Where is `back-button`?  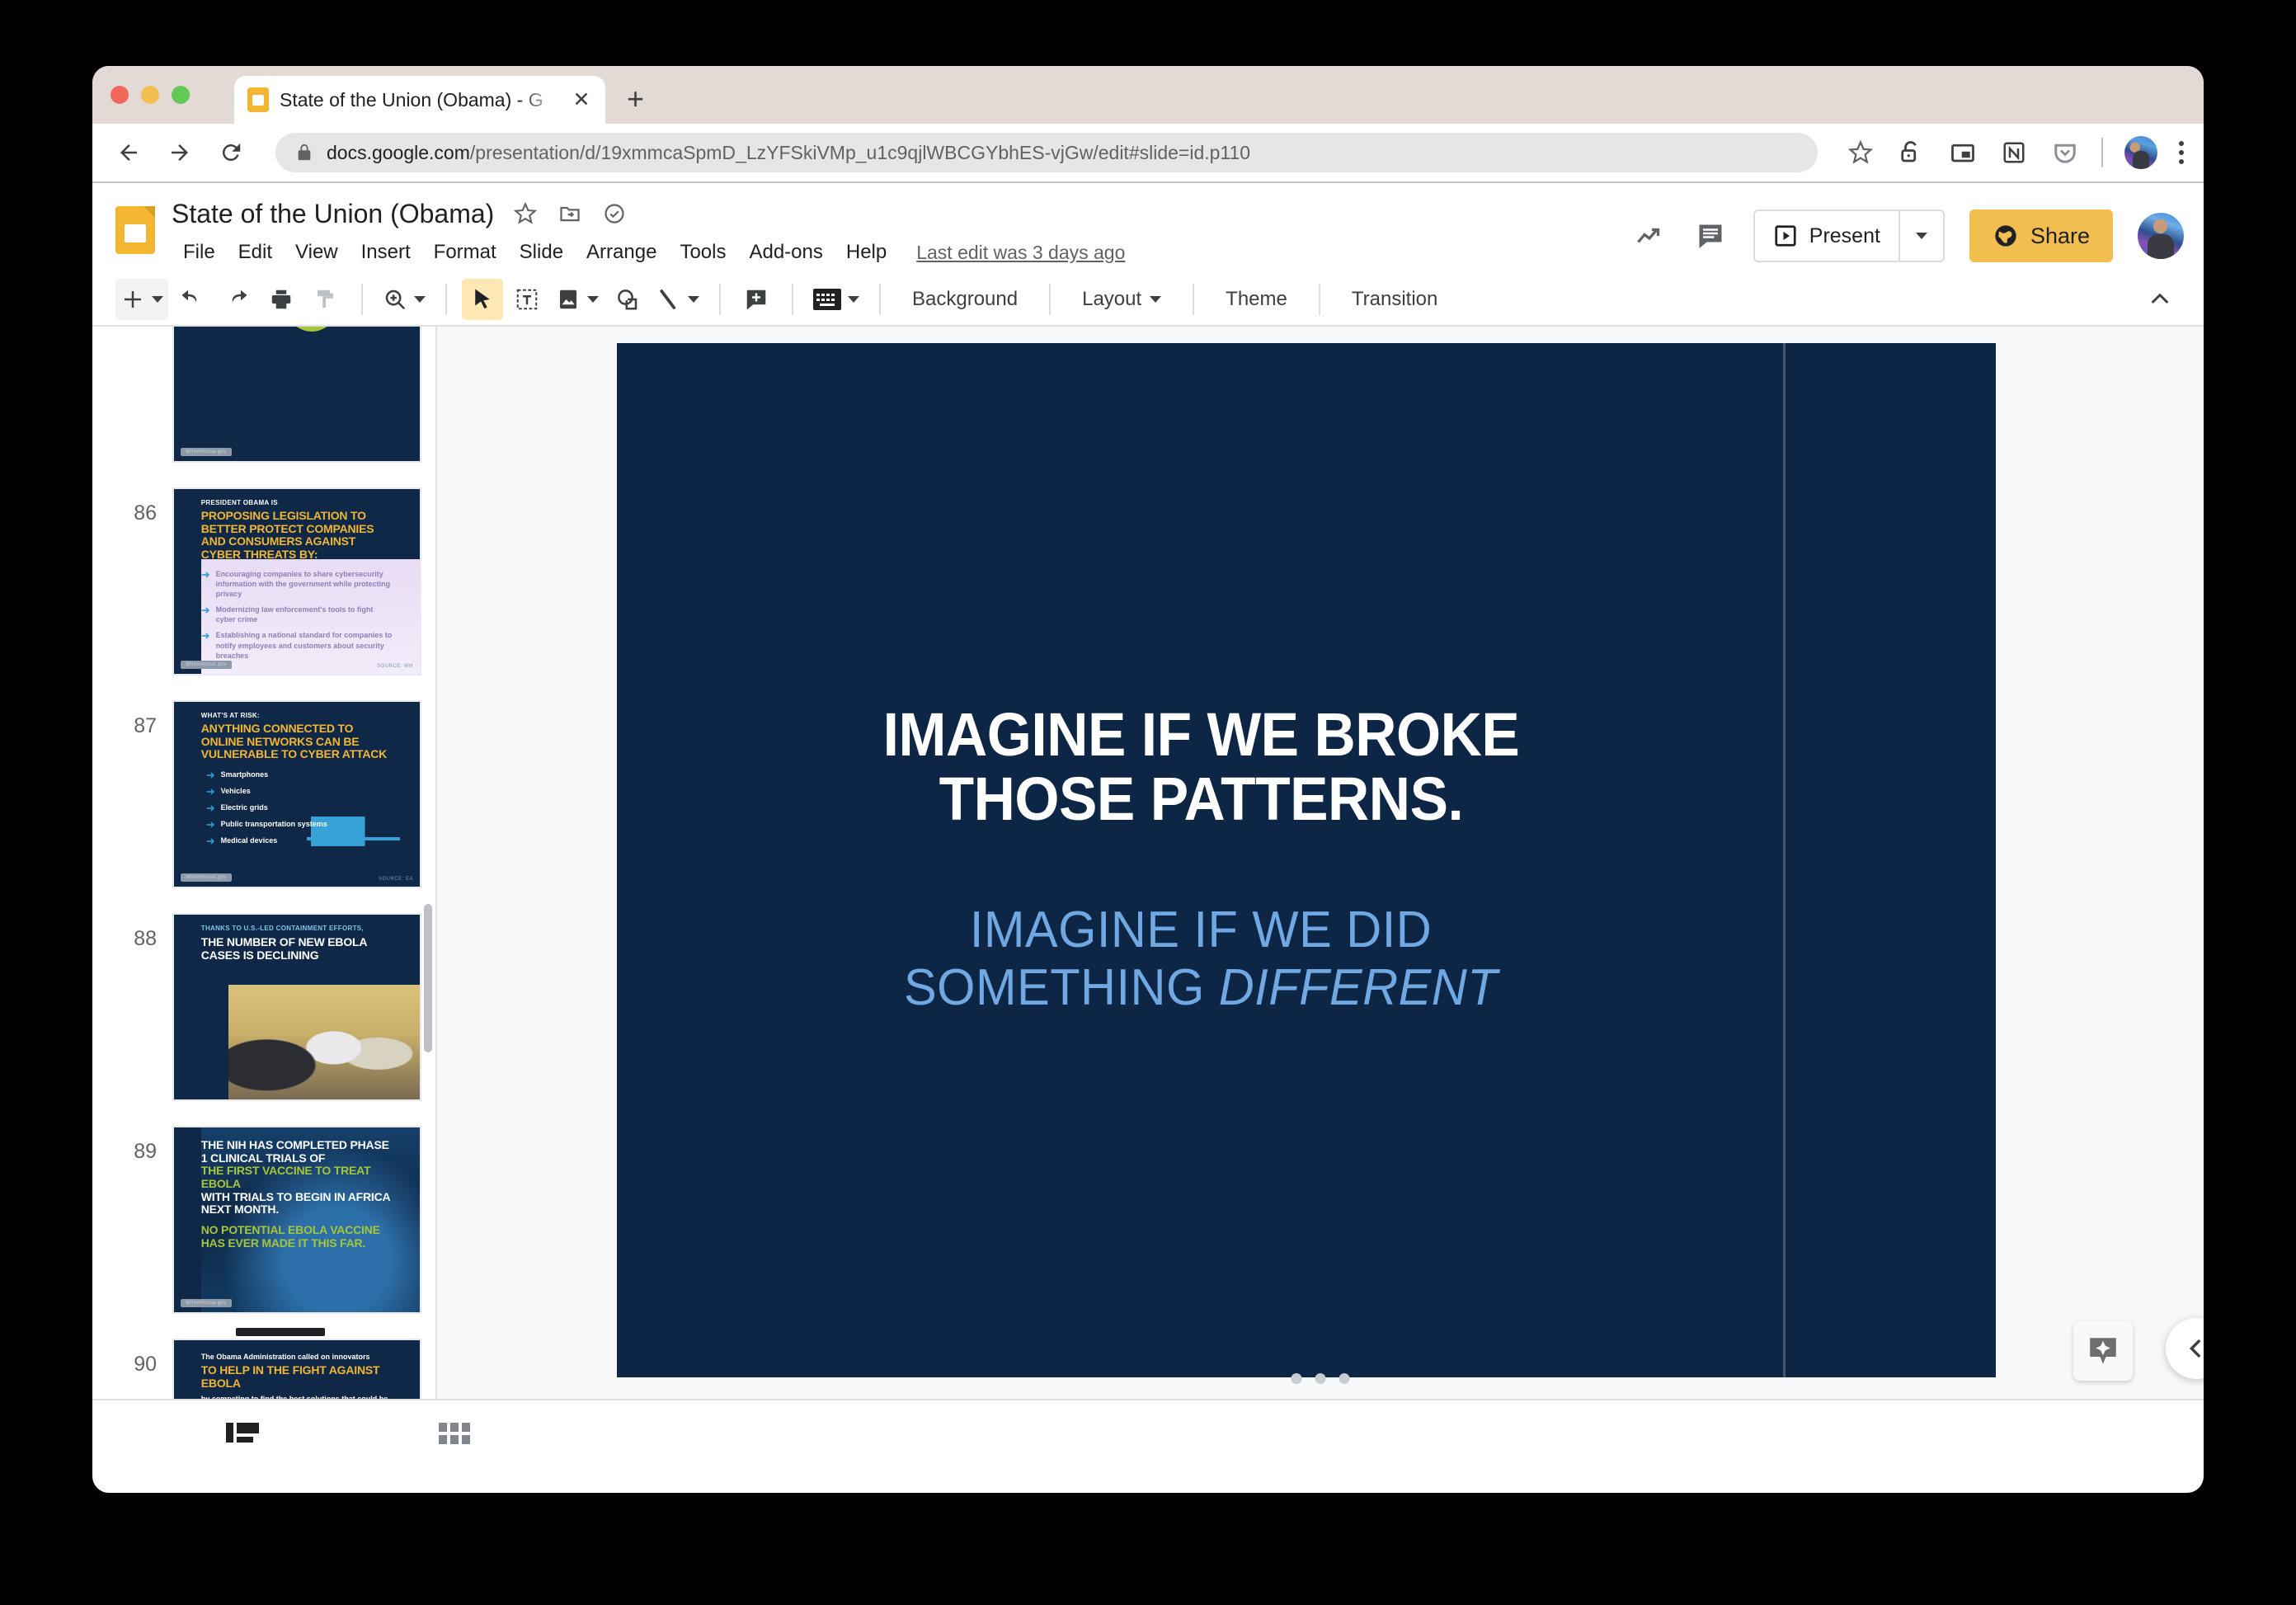 back-button is located at coordinates (128, 152).